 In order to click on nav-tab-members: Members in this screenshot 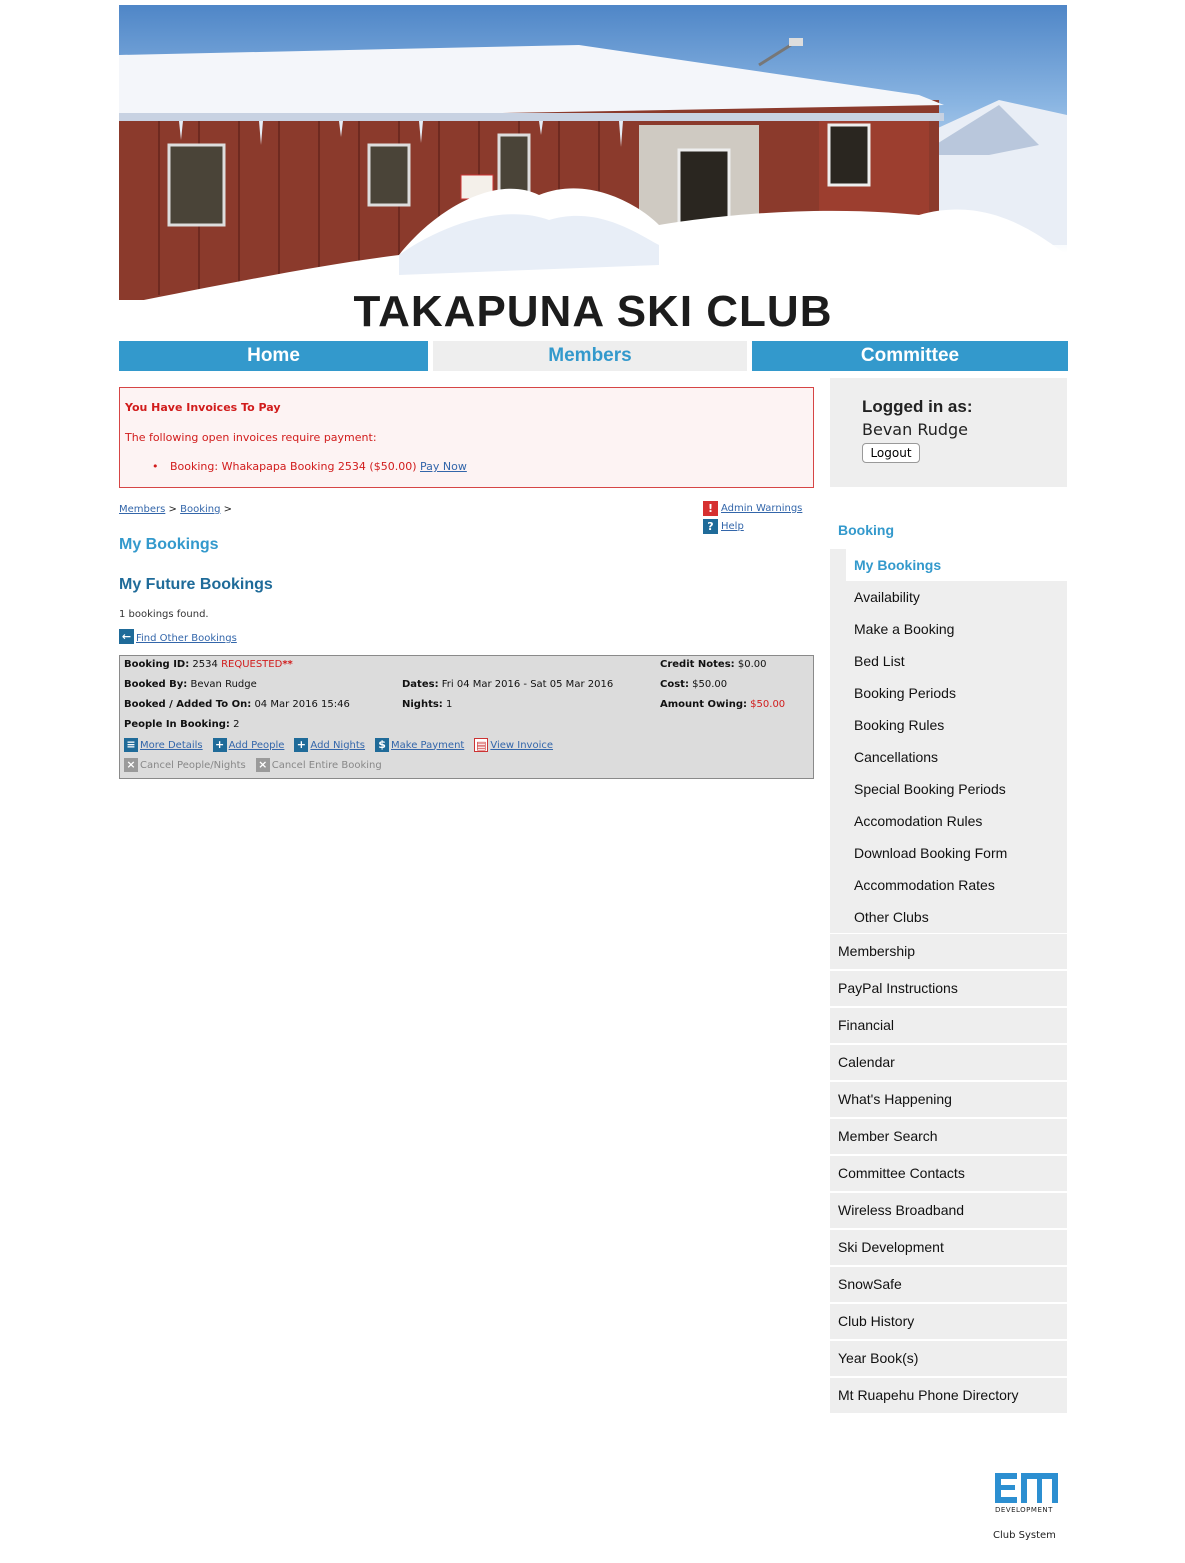, I will do `click(590, 356)`.